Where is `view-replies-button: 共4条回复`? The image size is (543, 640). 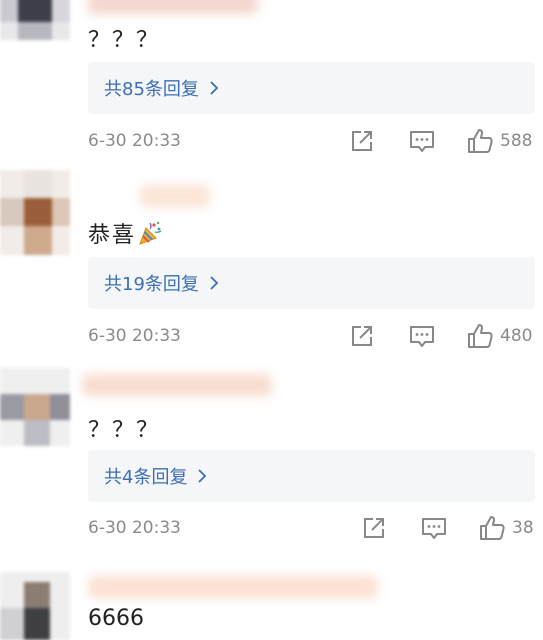 view-replies-button: 共4条回复 is located at coordinates (311, 476).